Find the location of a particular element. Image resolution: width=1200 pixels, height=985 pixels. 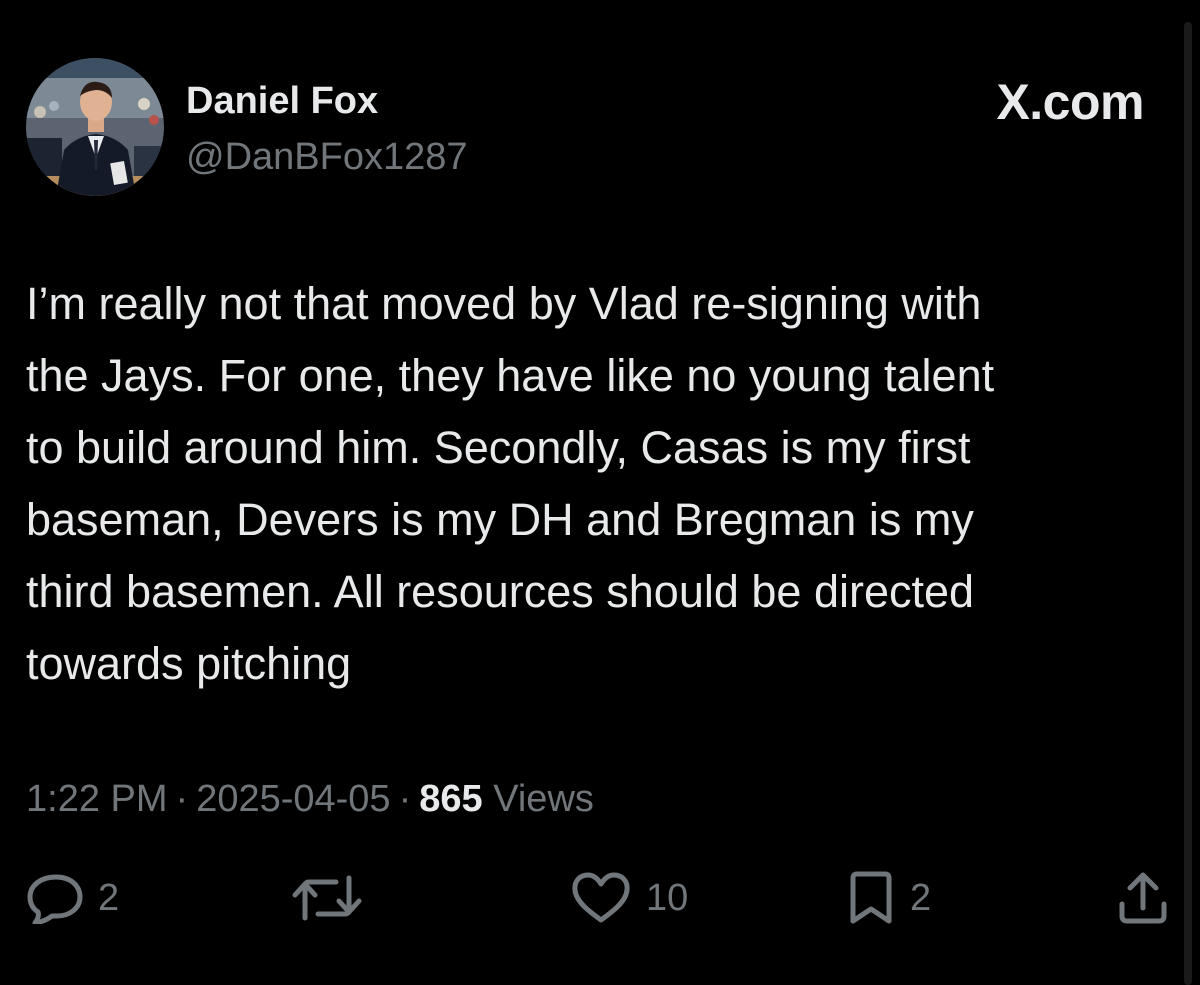

avatar-photo is located at coordinates (95, 127).